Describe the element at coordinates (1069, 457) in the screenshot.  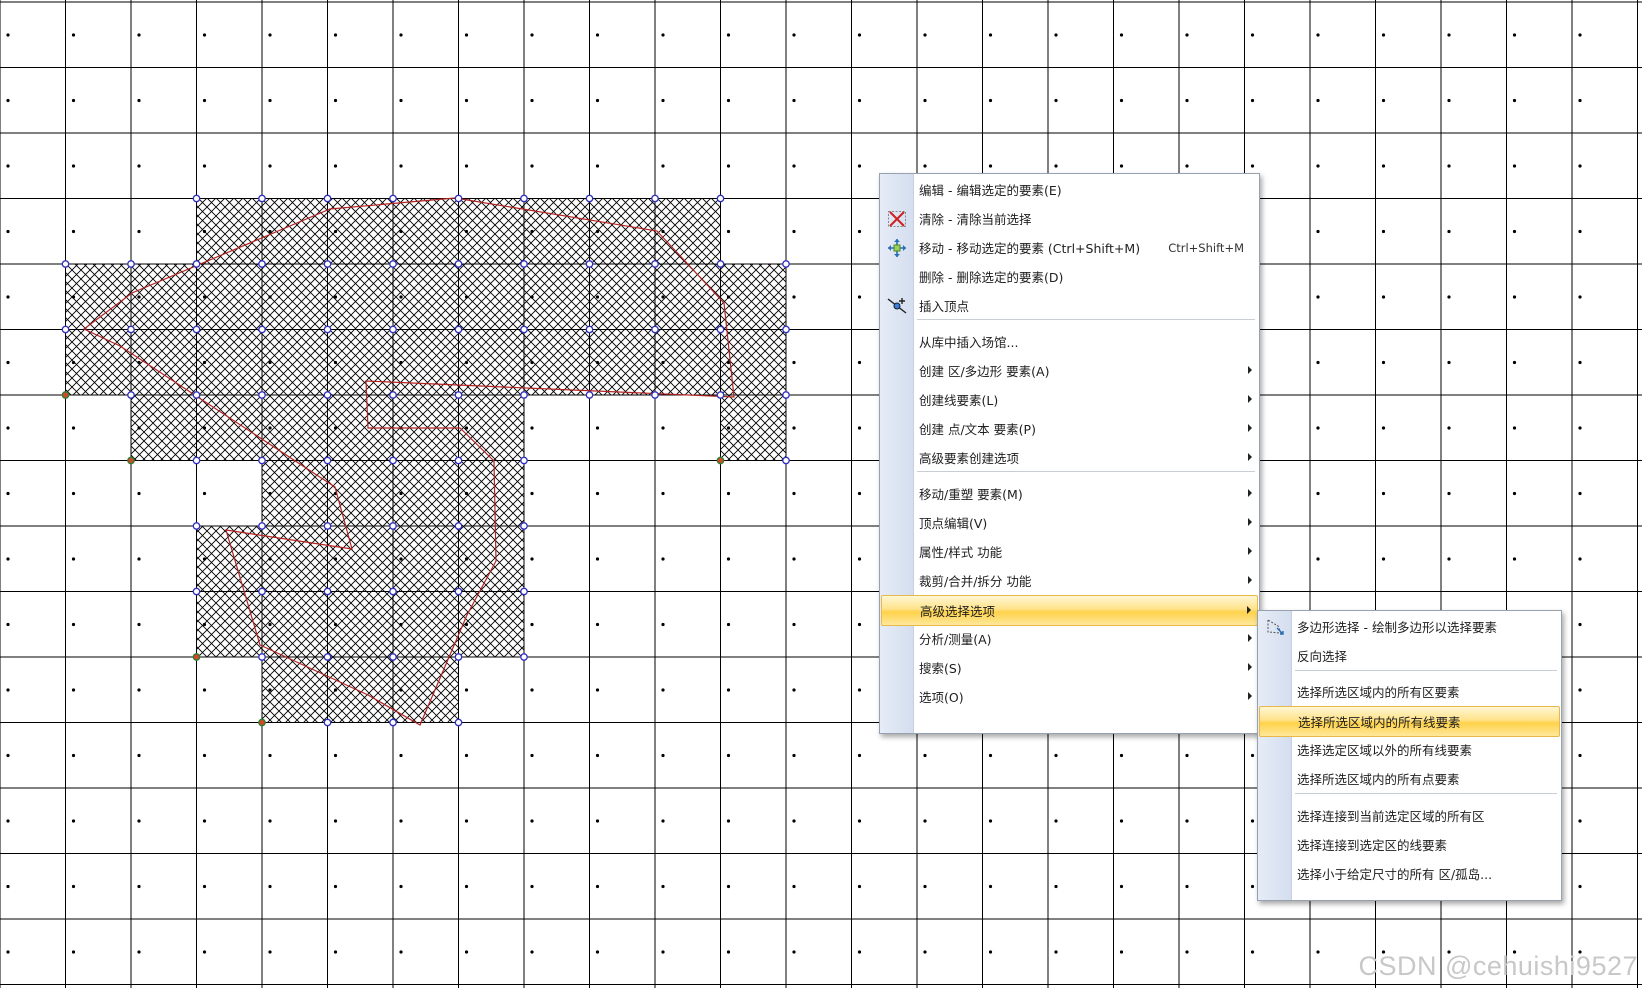
I see `context-menu-item-9: 高级要素创建选项` at that location.